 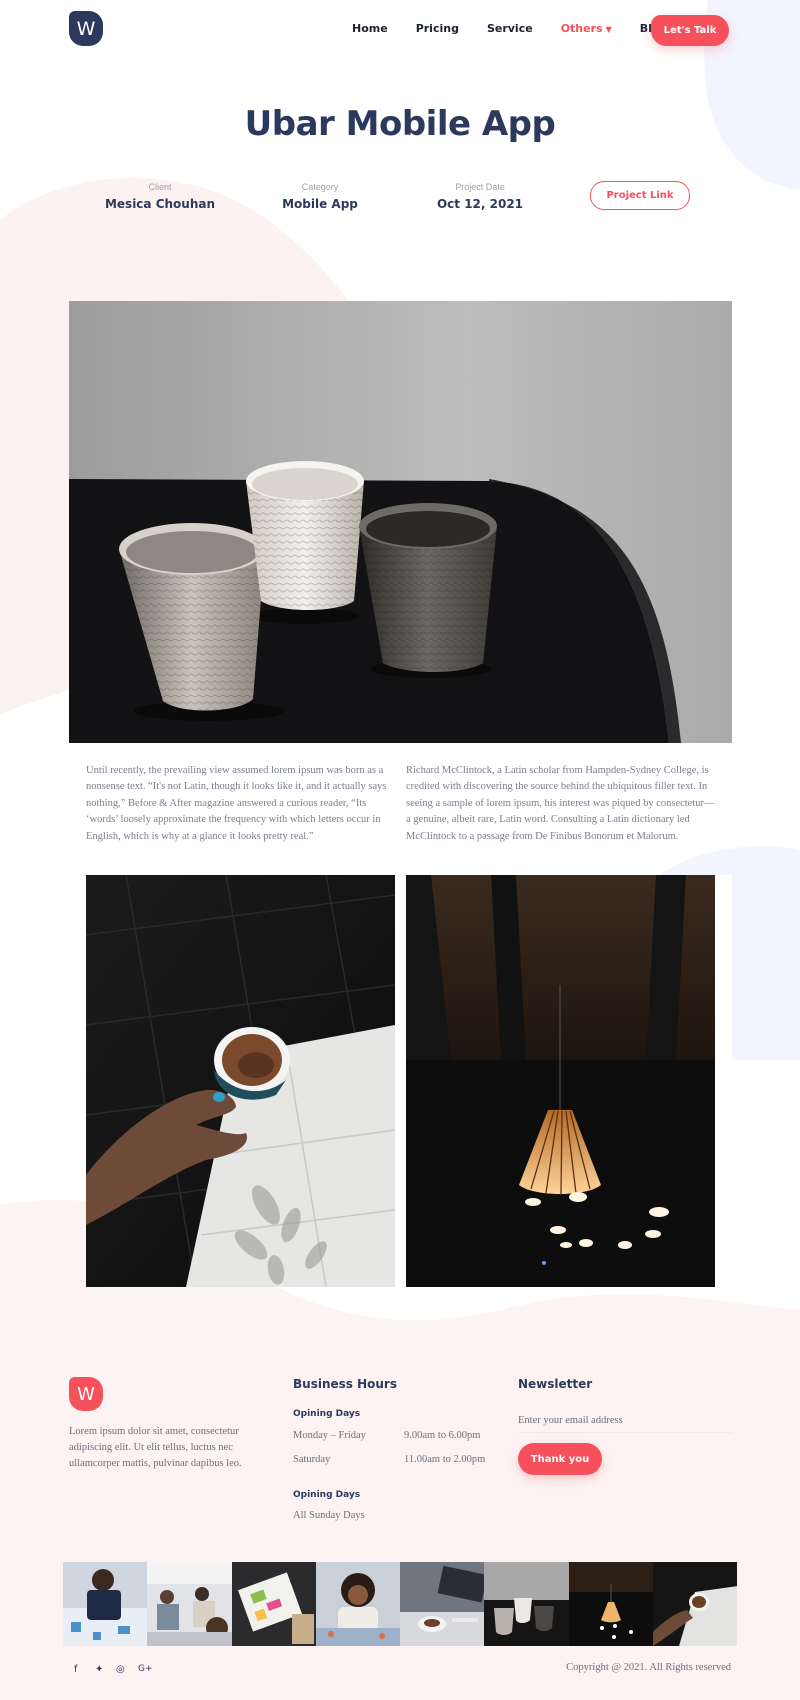 What do you see at coordinates (320, 187) in the screenshot?
I see `meta-category-label: Category` at bounding box center [320, 187].